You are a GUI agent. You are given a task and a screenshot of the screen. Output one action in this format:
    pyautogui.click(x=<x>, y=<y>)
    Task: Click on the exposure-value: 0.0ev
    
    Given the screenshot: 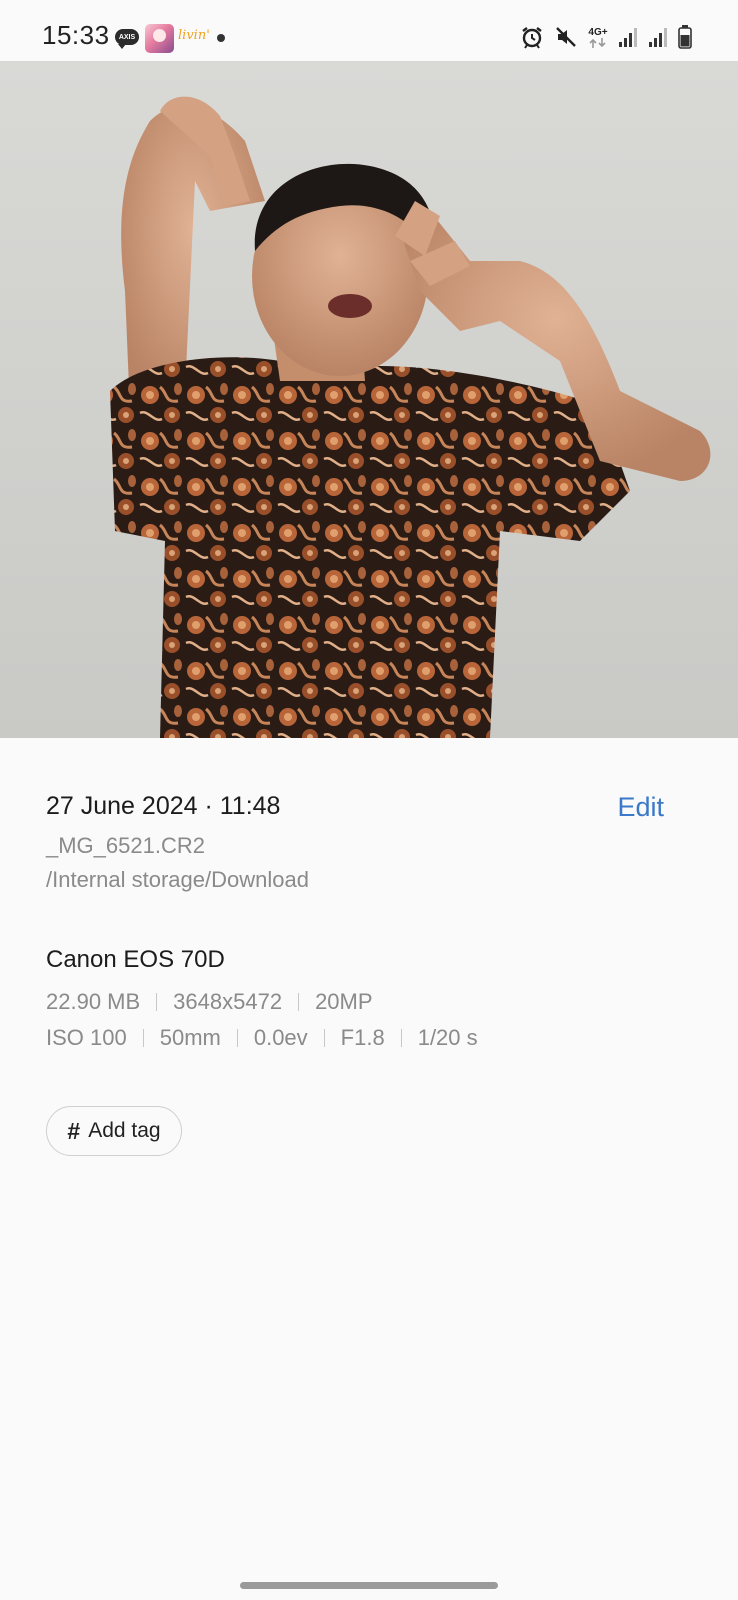 What is the action you would take?
    pyautogui.click(x=280, y=1037)
    